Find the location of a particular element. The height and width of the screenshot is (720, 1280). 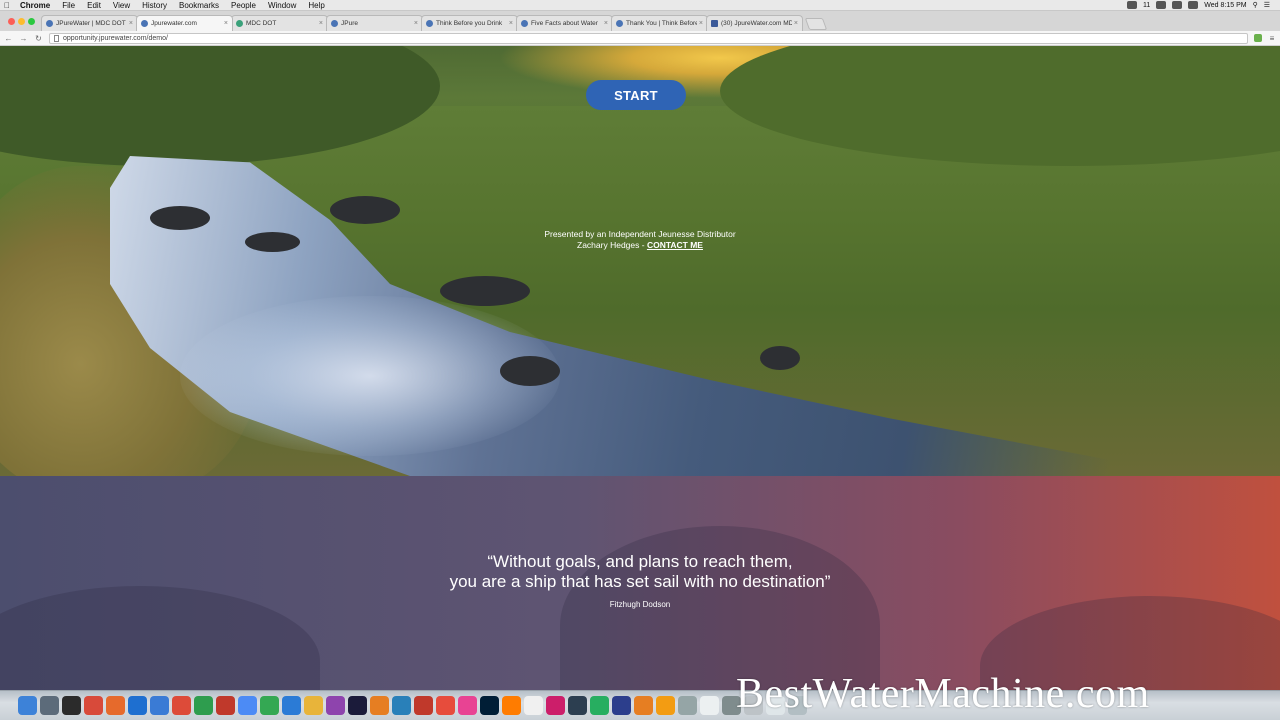

menu-edit: Edit is located at coordinates (94, 5).